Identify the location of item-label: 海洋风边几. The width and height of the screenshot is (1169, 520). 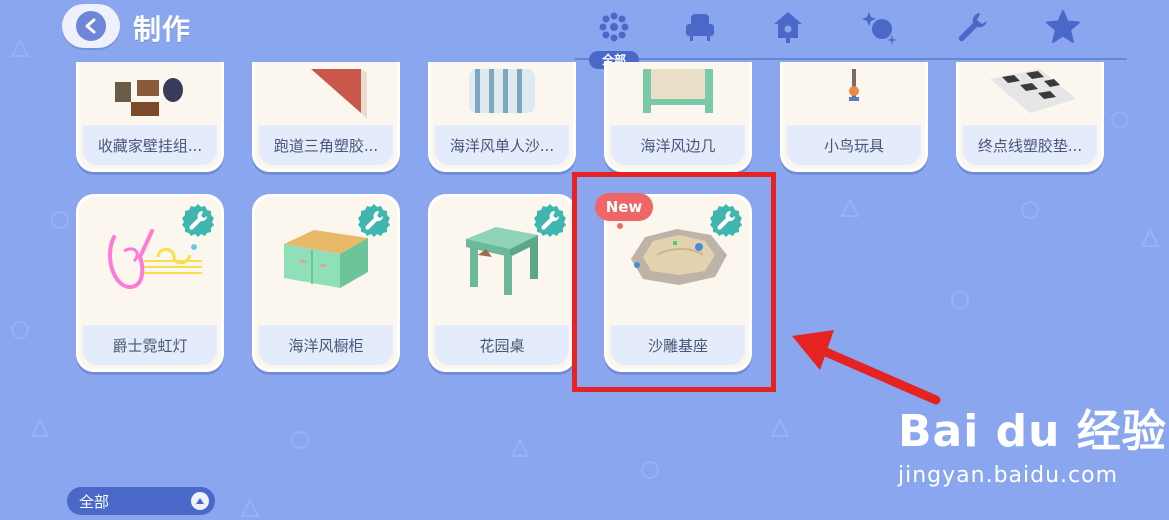
(678, 145).